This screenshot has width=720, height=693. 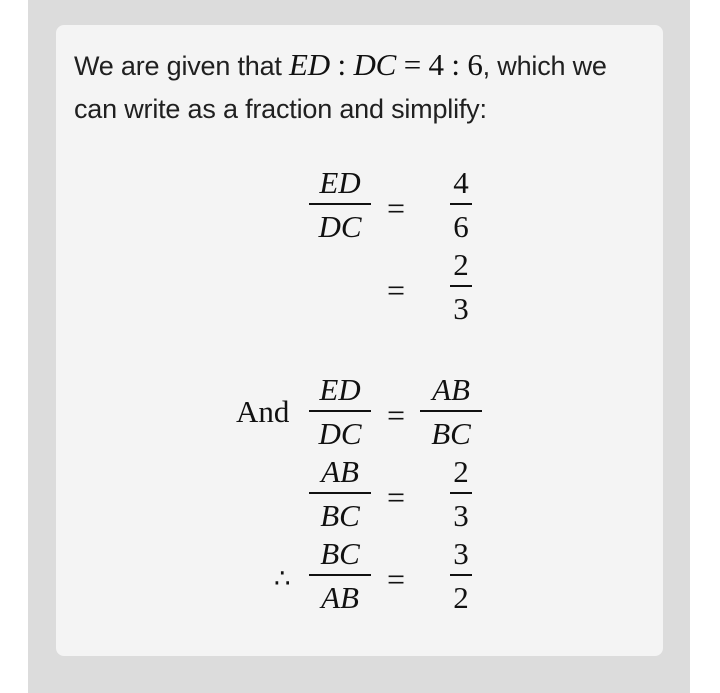 What do you see at coordinates (461, 597) in the screenshot?
I see `denominator: 2` at bounding box center [461, 597].